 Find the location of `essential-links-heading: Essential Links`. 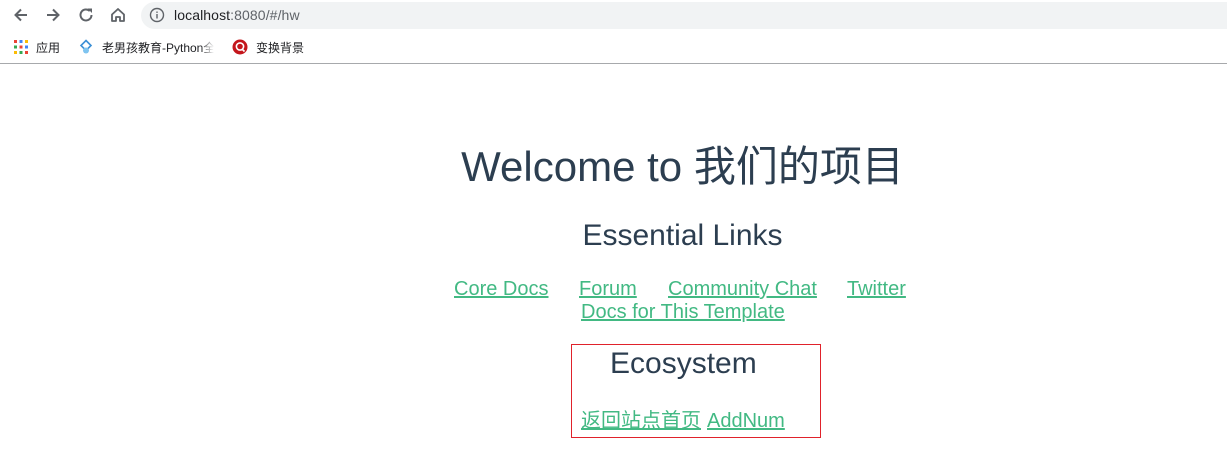

essential-links-heading: Essential Links is located at coordinates (682, 235).